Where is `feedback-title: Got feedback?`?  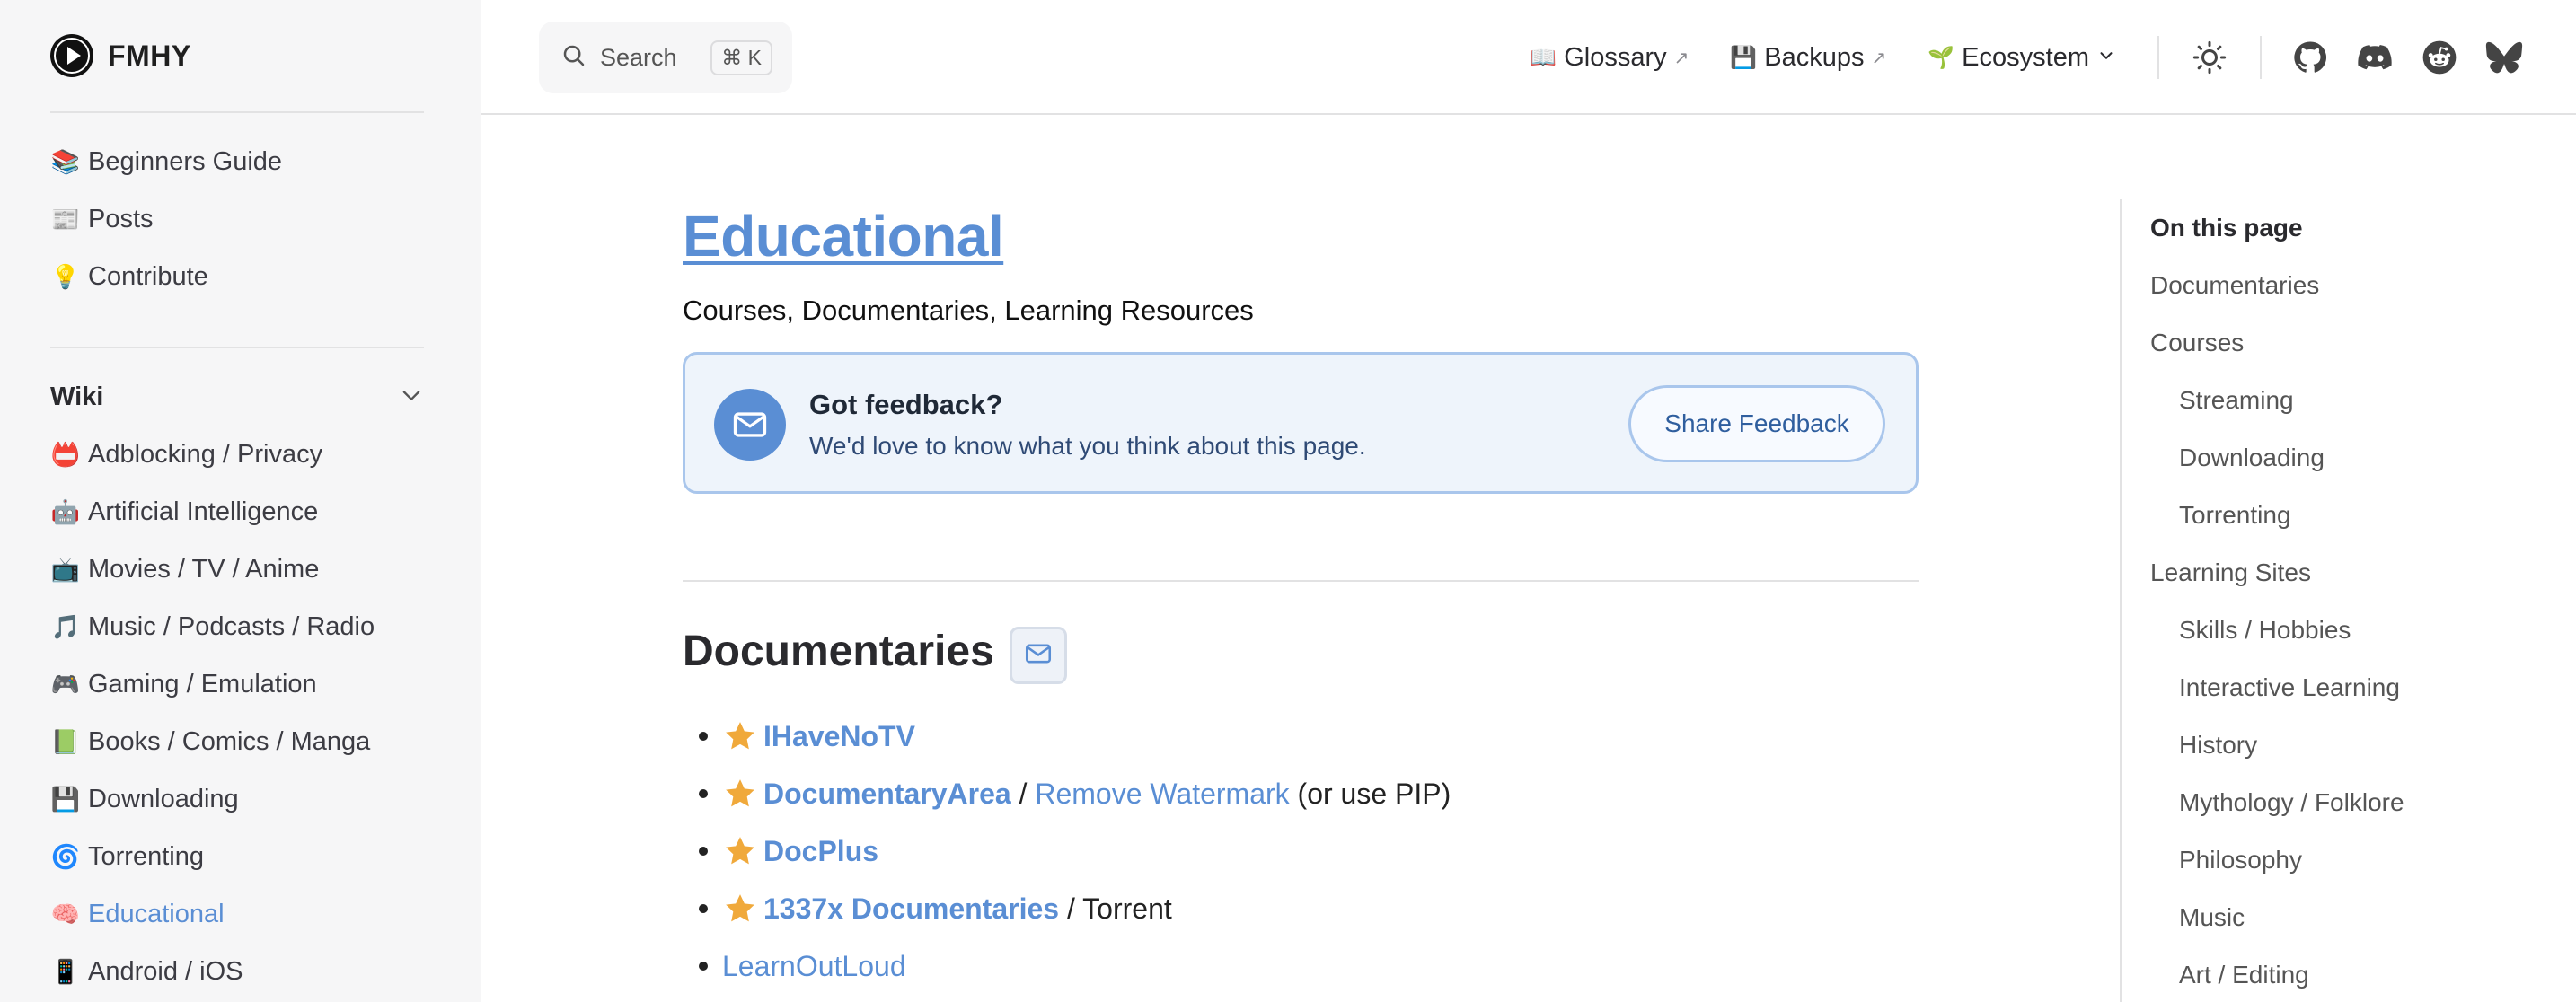 feedback-title: Got feedback? is located at coordinates (906, 404).